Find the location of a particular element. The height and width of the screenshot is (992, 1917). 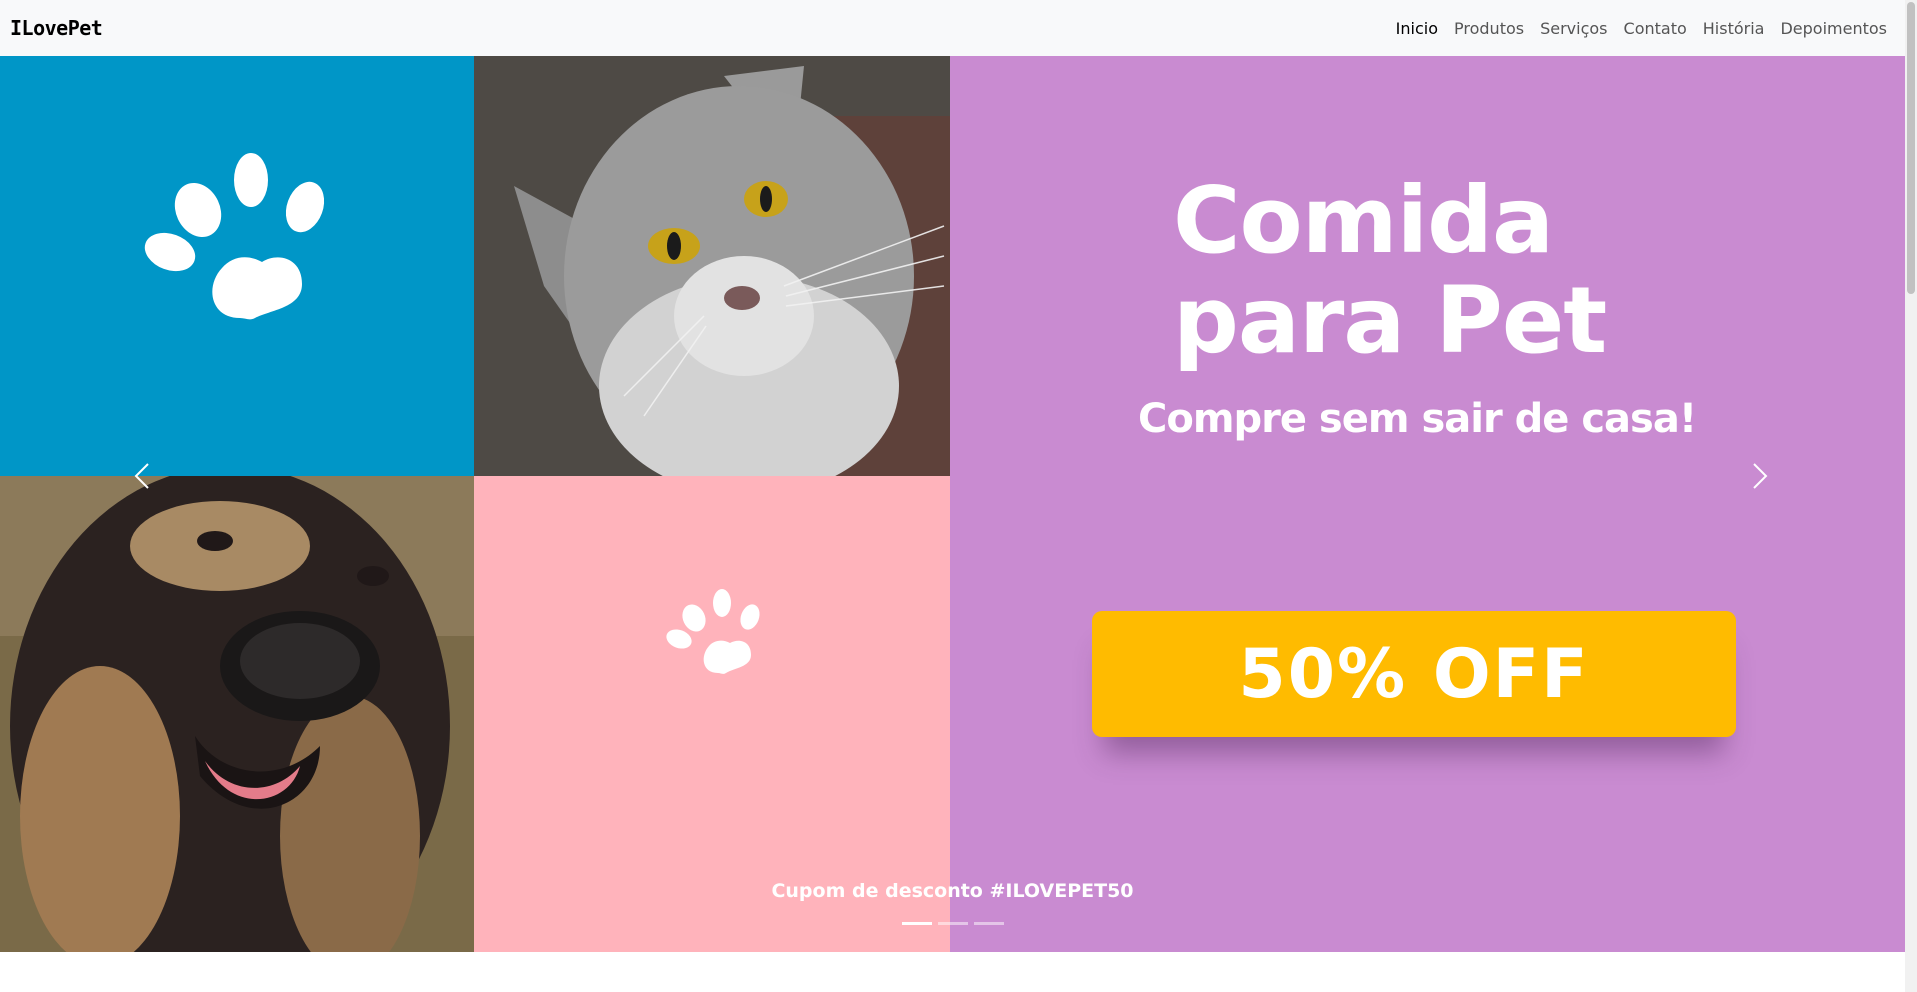

brand-logo: ILovePet is located at coordinates (56, 28).